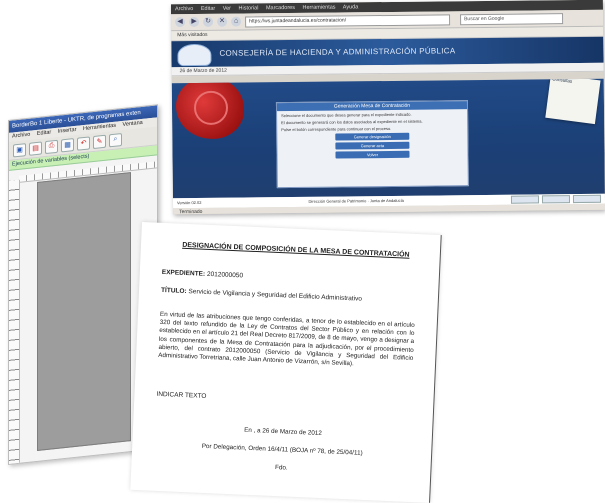  Describe the element at coordinates (512, 18) in the screenshot. I see `search-input: Buscar en Google` at that location.